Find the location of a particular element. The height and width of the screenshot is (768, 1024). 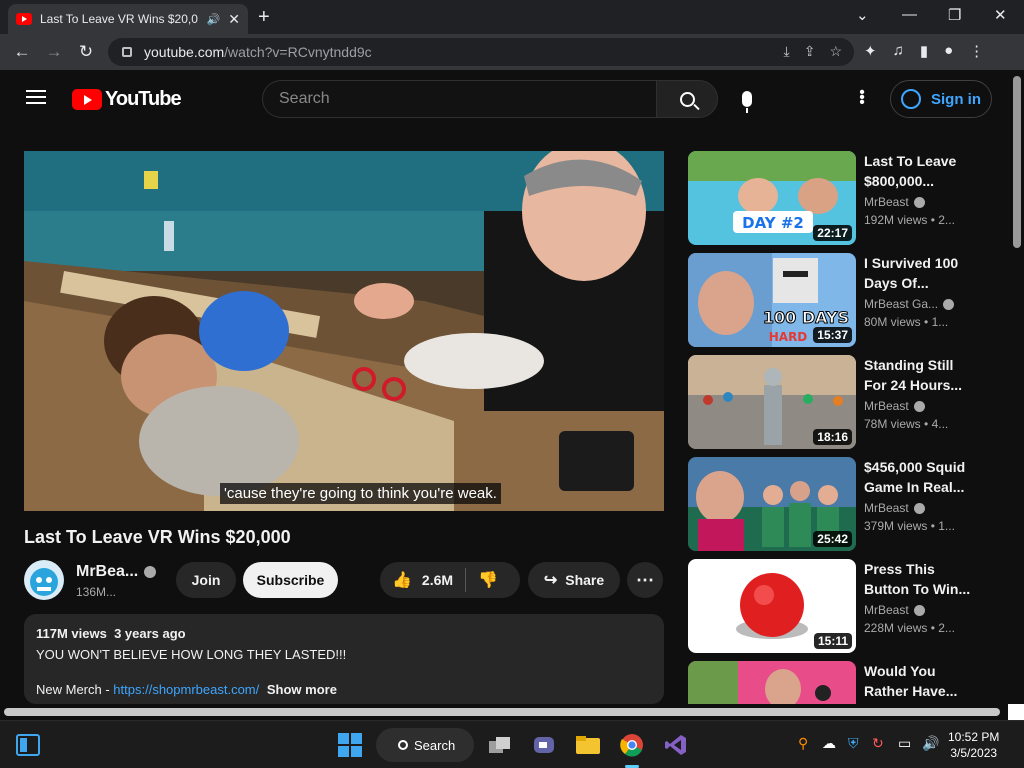

sign-in-button: Sign in is located at coordinates (941, 99).